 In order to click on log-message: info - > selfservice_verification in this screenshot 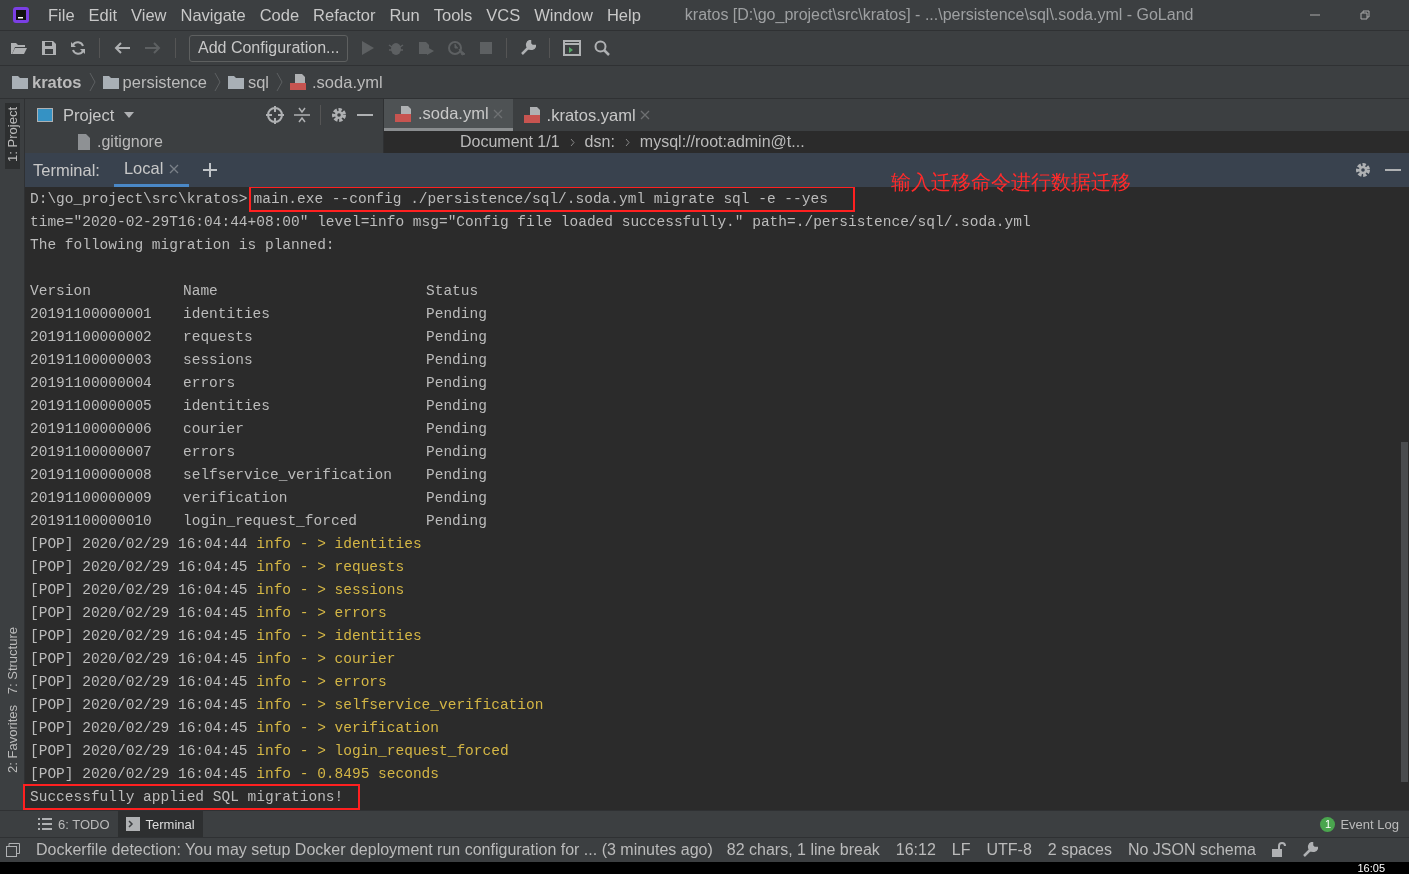, I will do `click(400, 705)`.